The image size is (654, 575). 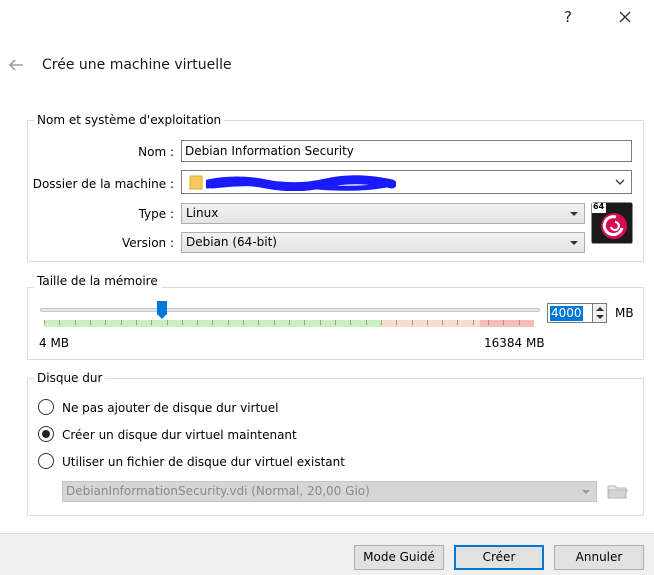 What do you see at coordinates (624, 313) in the screenshot?
I see `memory-unit: MB` at bounding box center [624, 313].